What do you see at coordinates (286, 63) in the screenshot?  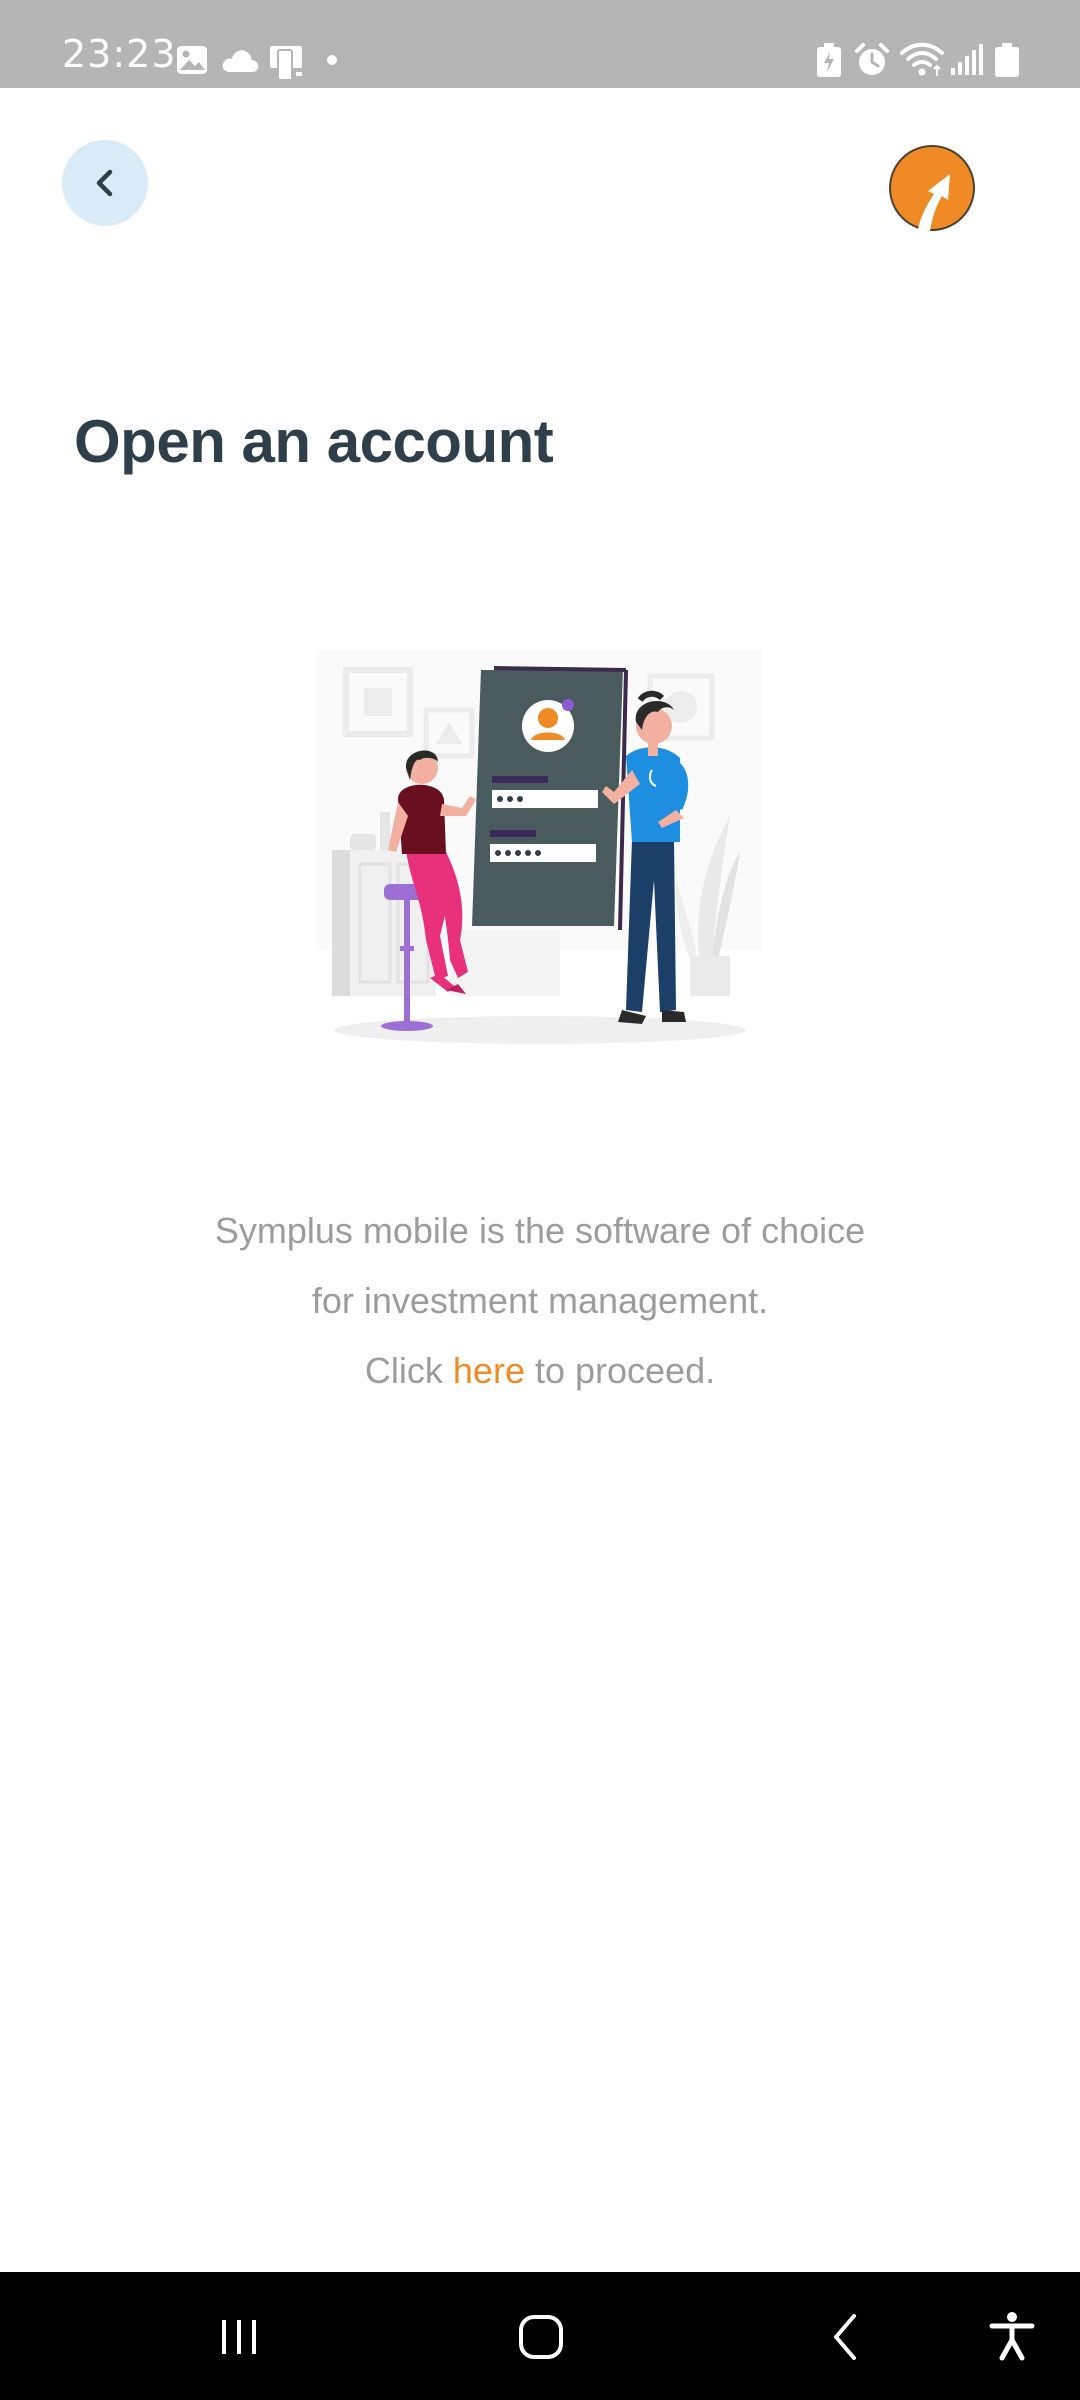 I see `device-icon` at bounding box center [286, 63].